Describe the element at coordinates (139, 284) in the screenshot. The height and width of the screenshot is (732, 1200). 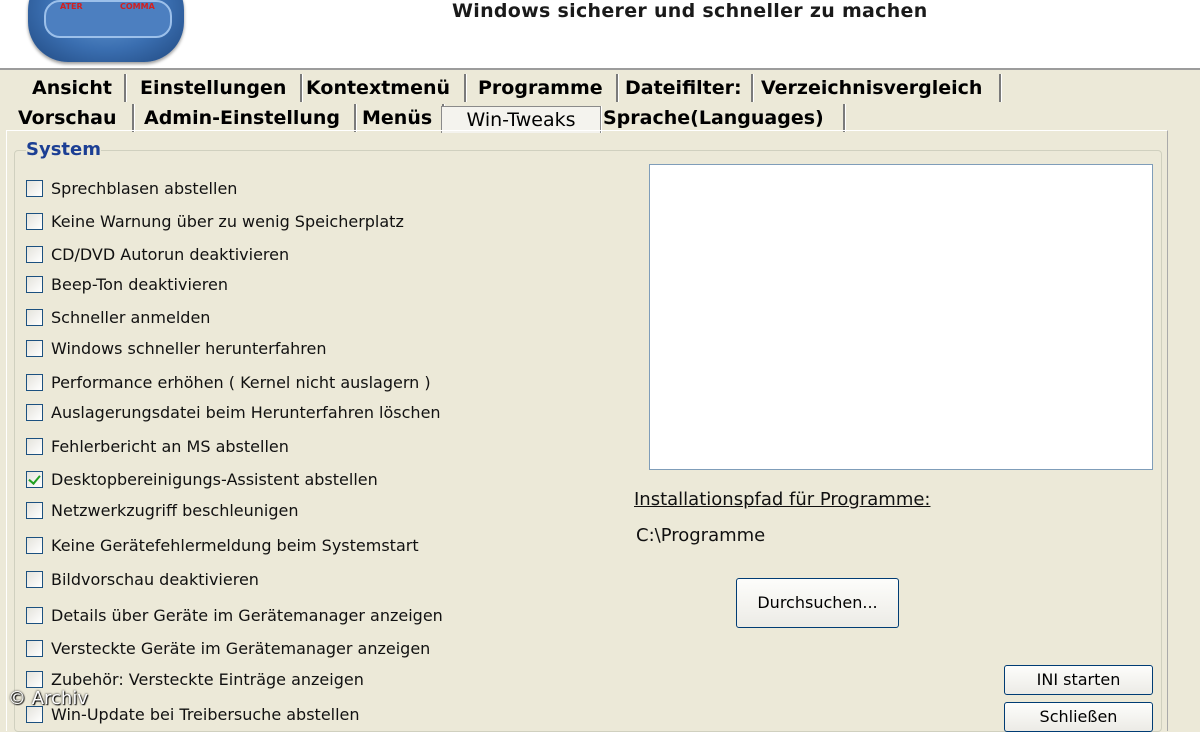
I see `option-label: Beep-Ton deaktivieren` at that location.